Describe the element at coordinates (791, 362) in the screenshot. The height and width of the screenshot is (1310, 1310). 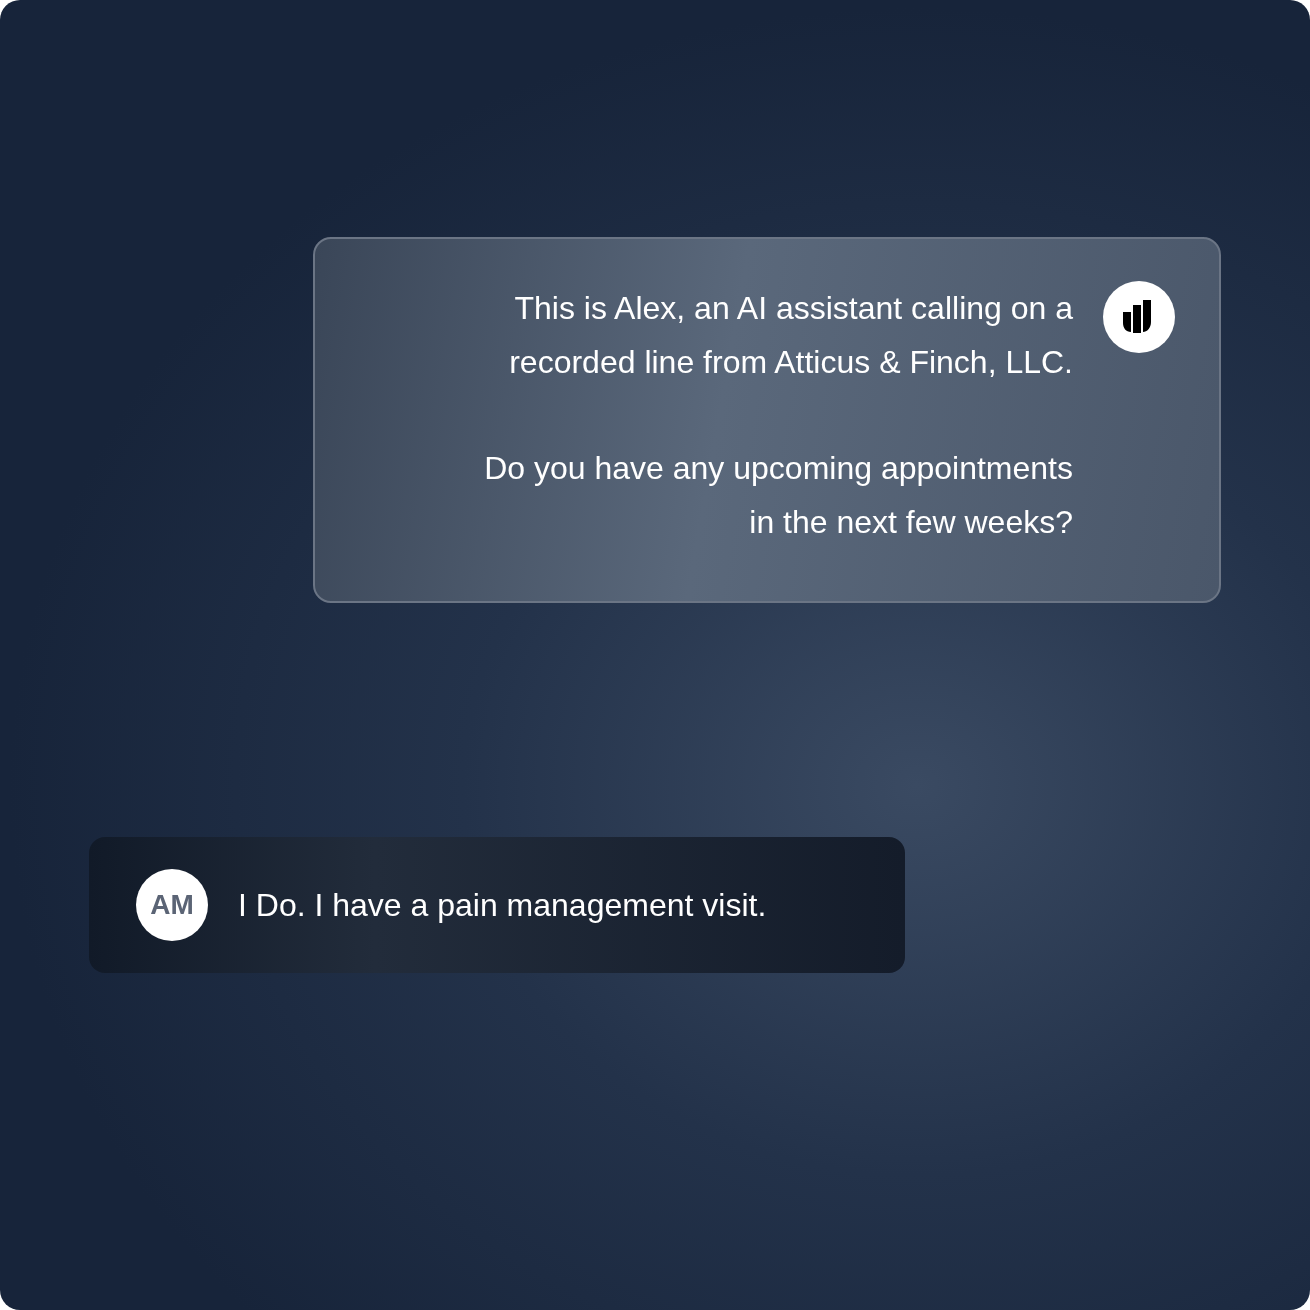
I see `message-text: recorded line from Atticus & Finch, LLC.` at that location.